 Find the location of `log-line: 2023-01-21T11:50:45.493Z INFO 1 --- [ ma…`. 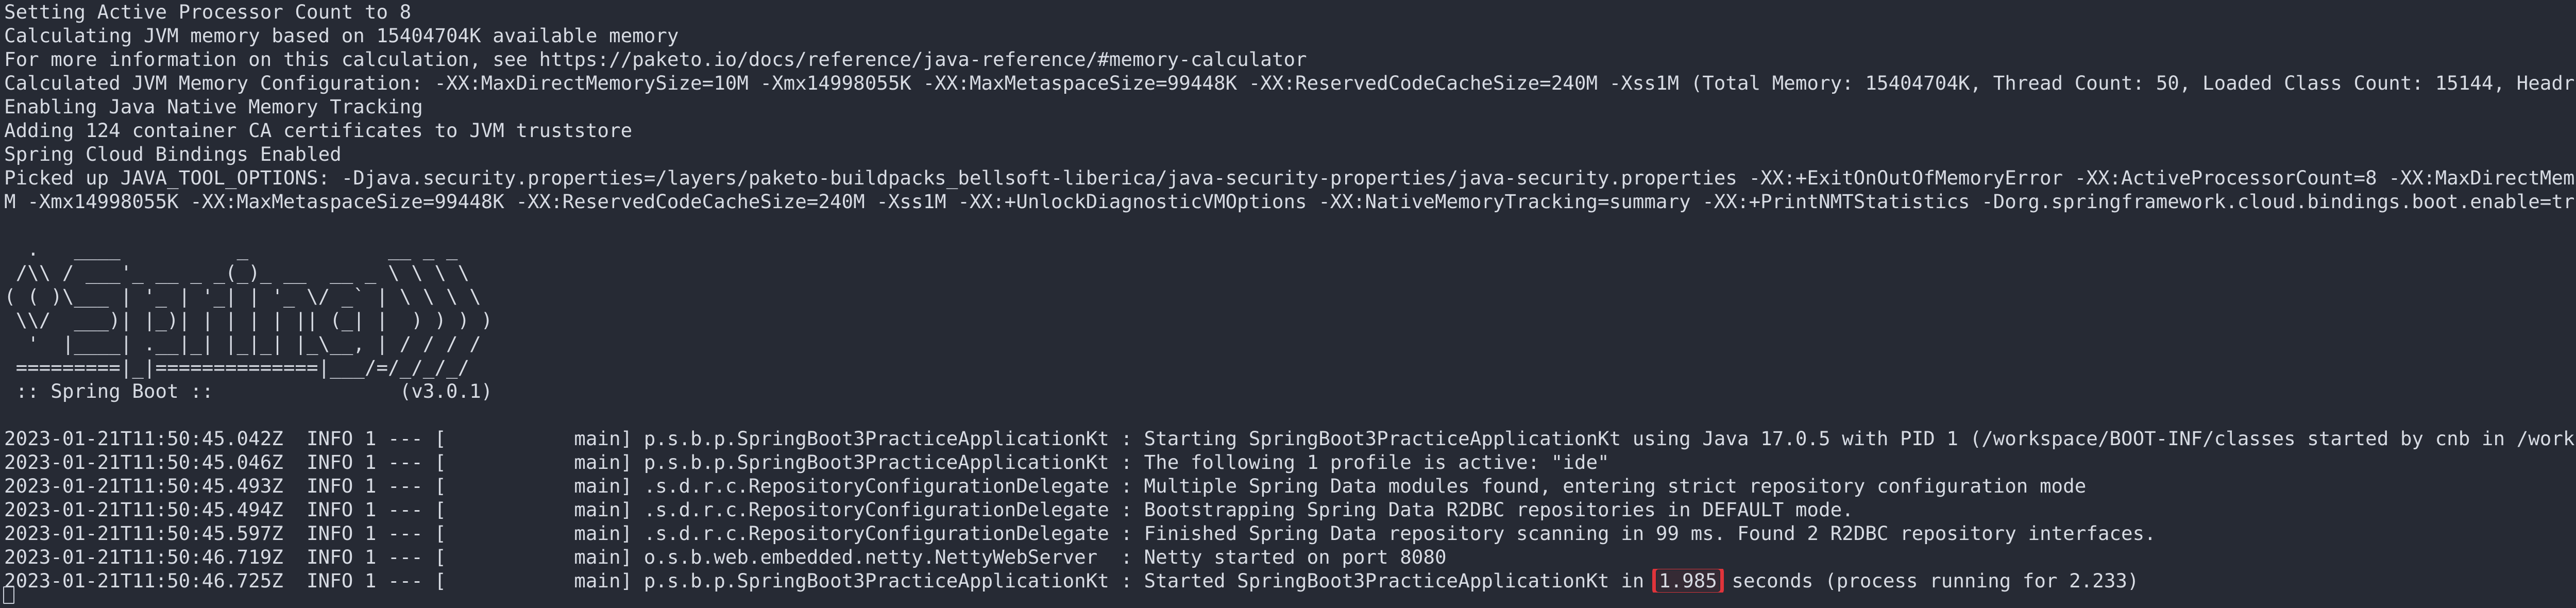

log-line: 2023-01-21T11:50:45.493Z INFO 1 --- [ ma… is located at coordinates (1045, 486).